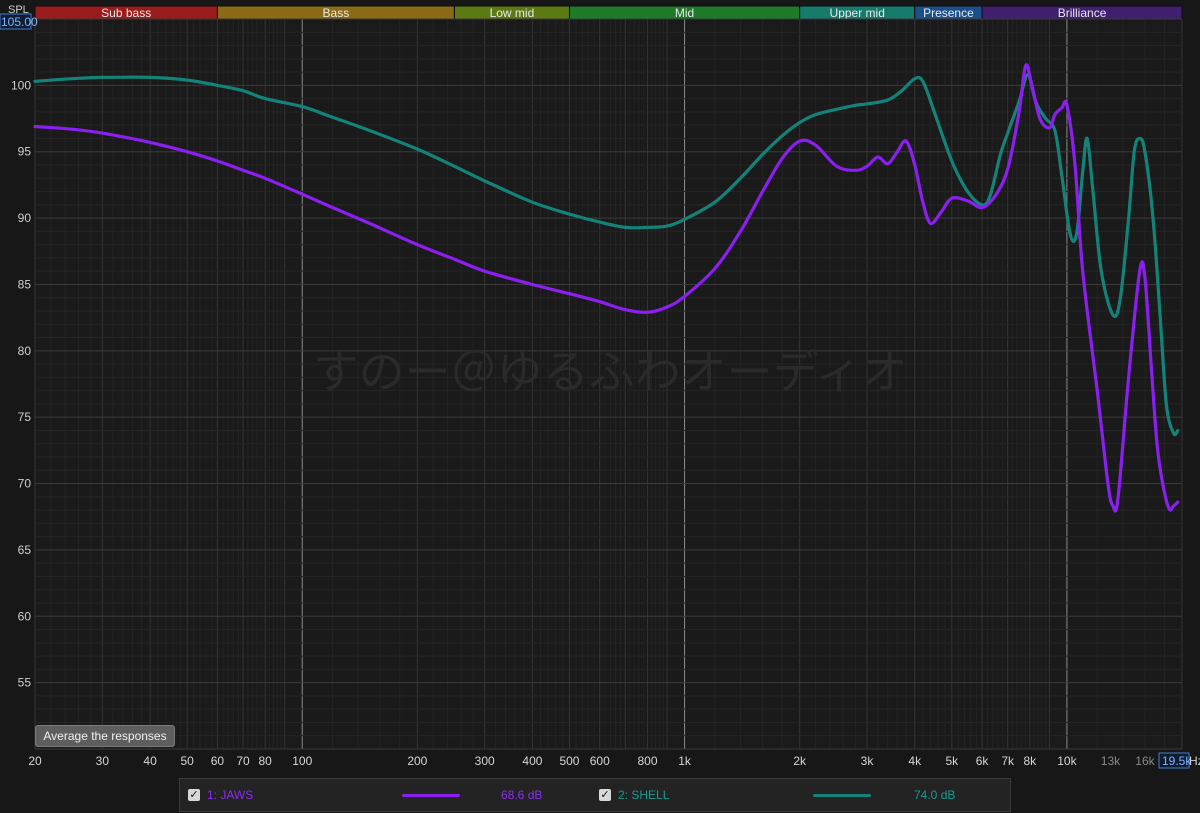  What do you see at coordinates (218, 761) in the screenshot?
I see `x-tick-label: 60` at bounding box center [218, 761].